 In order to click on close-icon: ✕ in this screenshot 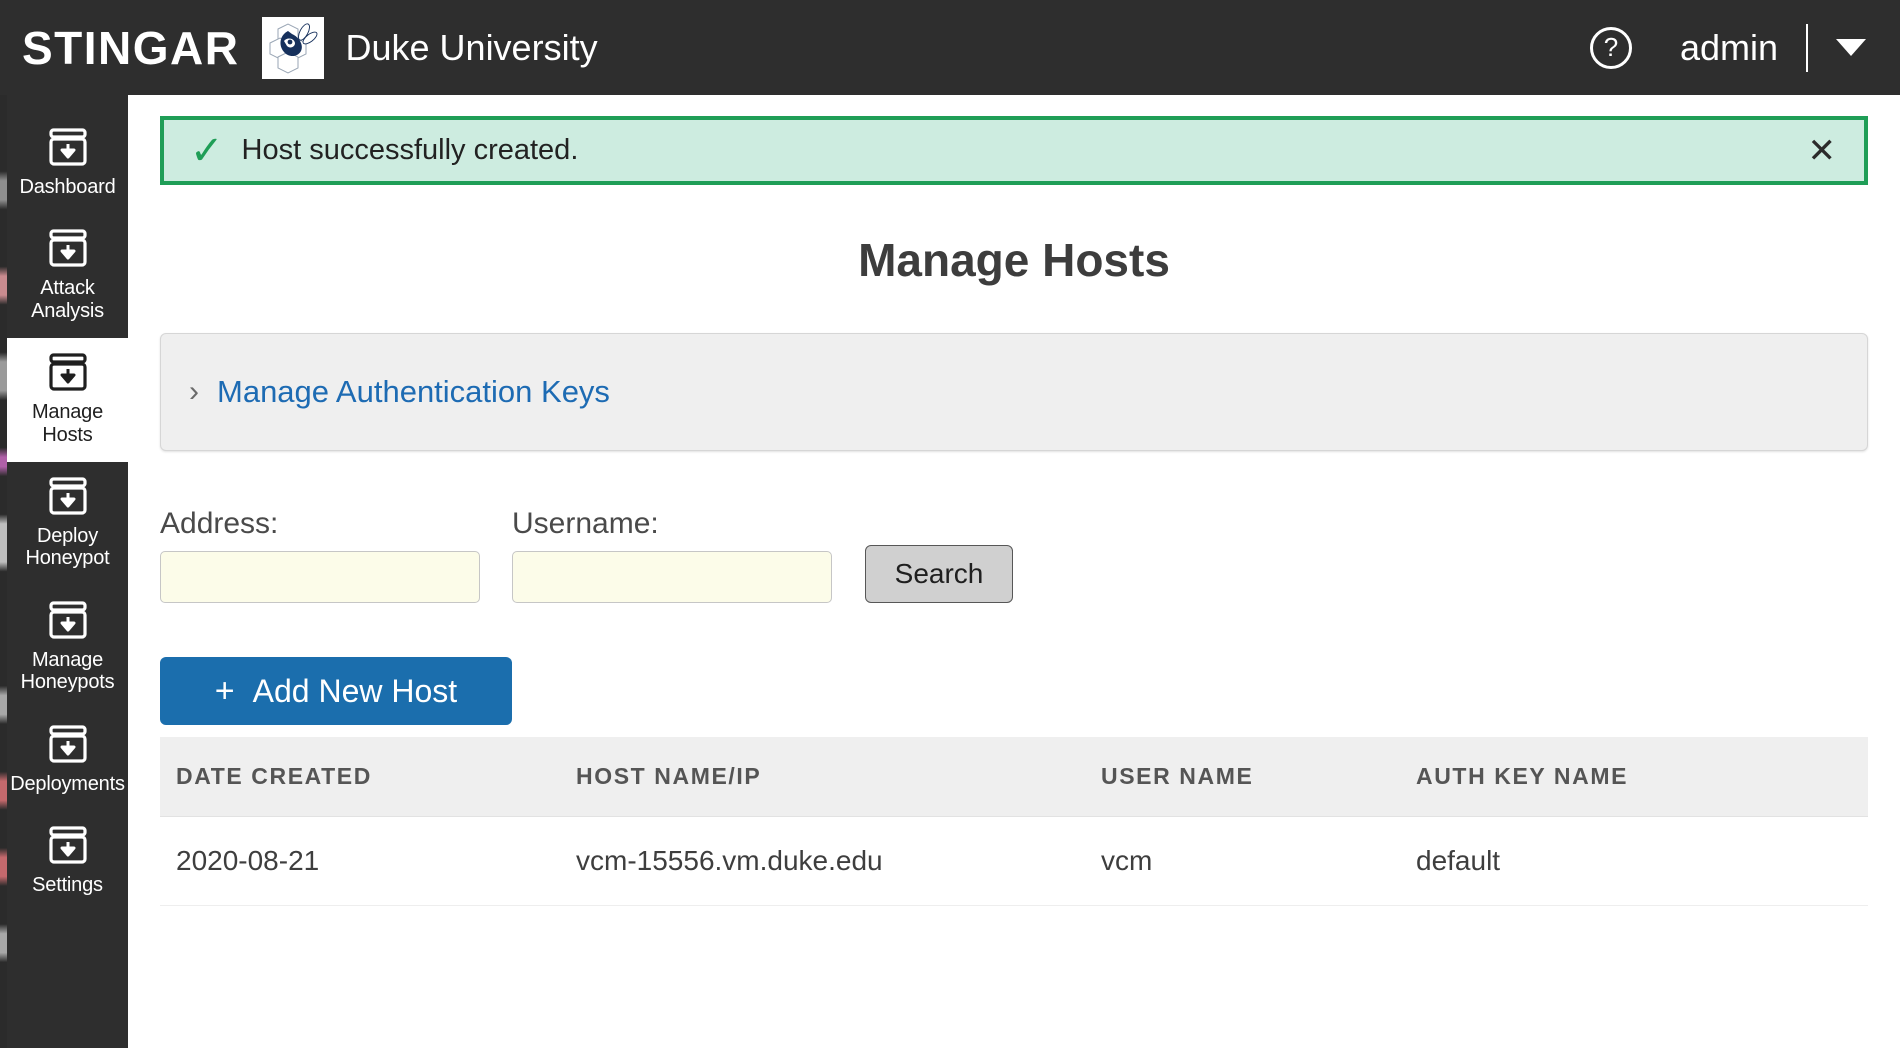, I will do `click(1822, 151)`.